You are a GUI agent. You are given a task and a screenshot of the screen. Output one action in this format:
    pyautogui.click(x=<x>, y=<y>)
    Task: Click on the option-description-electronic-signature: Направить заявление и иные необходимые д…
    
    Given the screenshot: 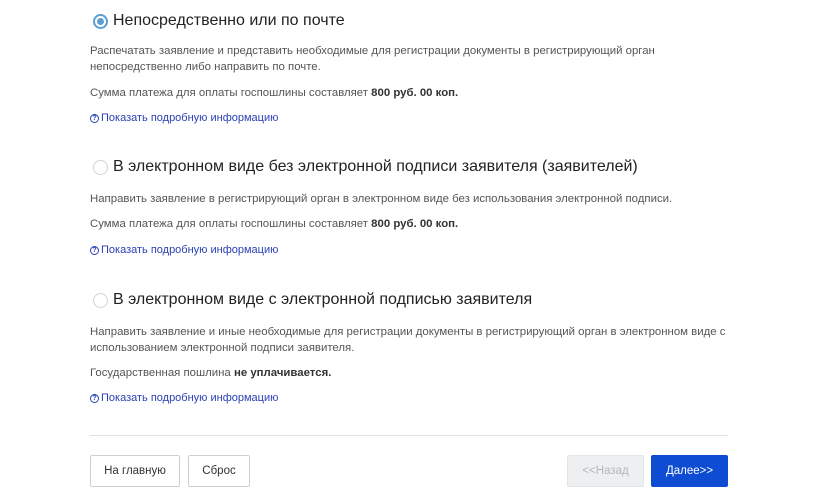 What is the action you would take?
    pyautogui.click(x=420, y=340)
    